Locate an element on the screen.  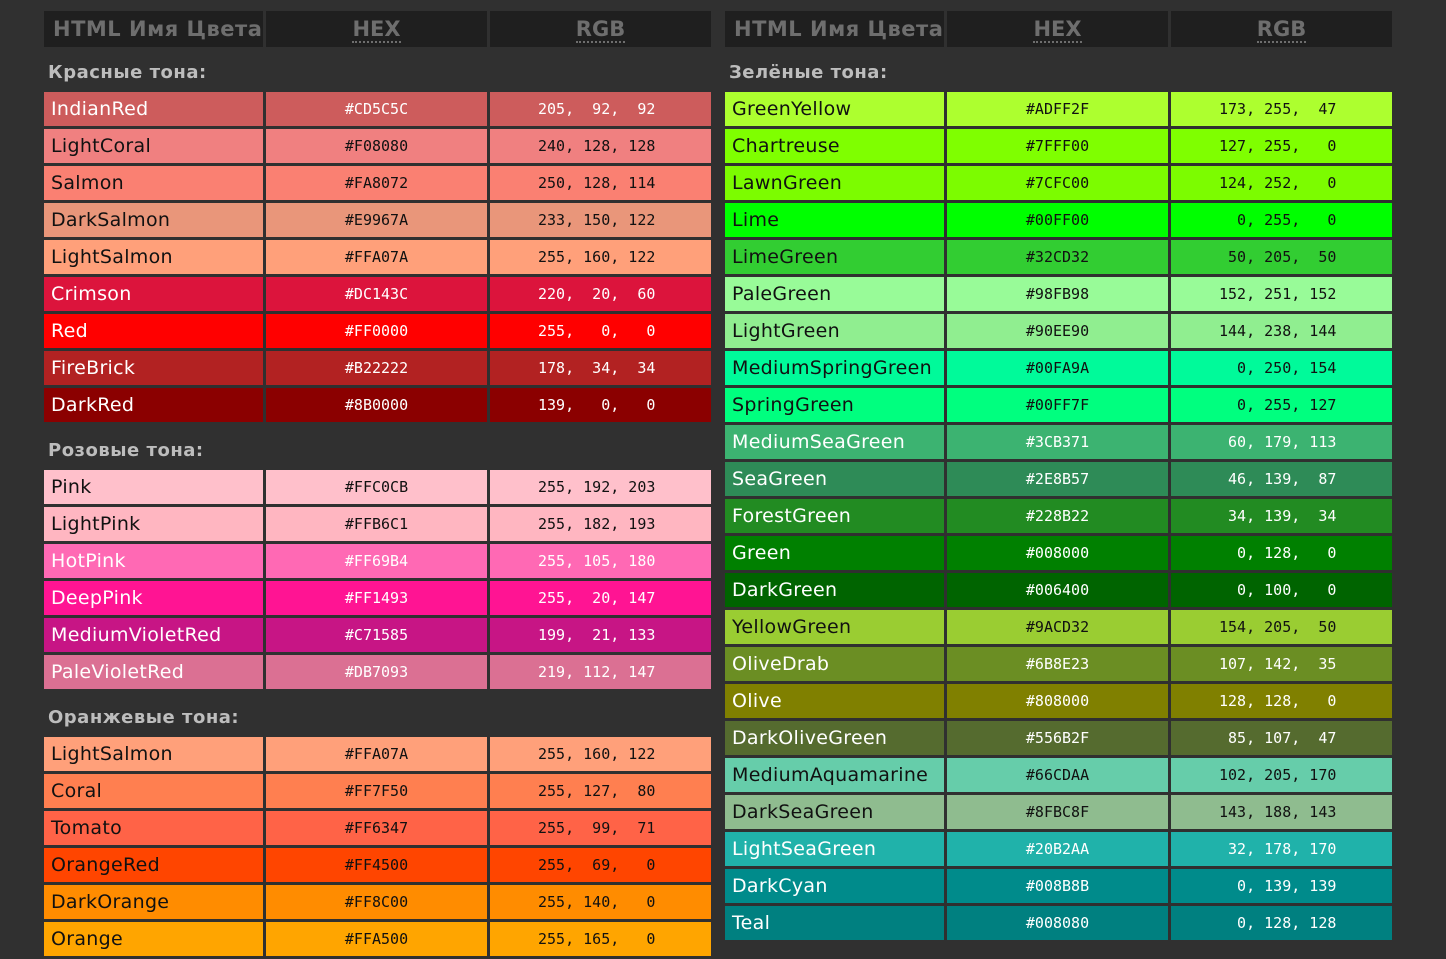
color-name-cell: SeaGreen is located at coordinates (834, 479).